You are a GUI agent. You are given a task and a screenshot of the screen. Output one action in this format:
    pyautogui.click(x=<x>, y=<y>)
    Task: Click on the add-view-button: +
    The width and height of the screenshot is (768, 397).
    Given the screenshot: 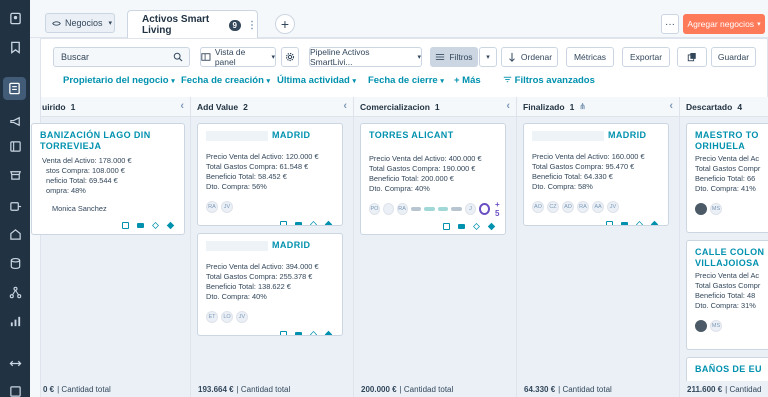 What is the action you would take?
    pyautogui.click(x=285, y=24)
    